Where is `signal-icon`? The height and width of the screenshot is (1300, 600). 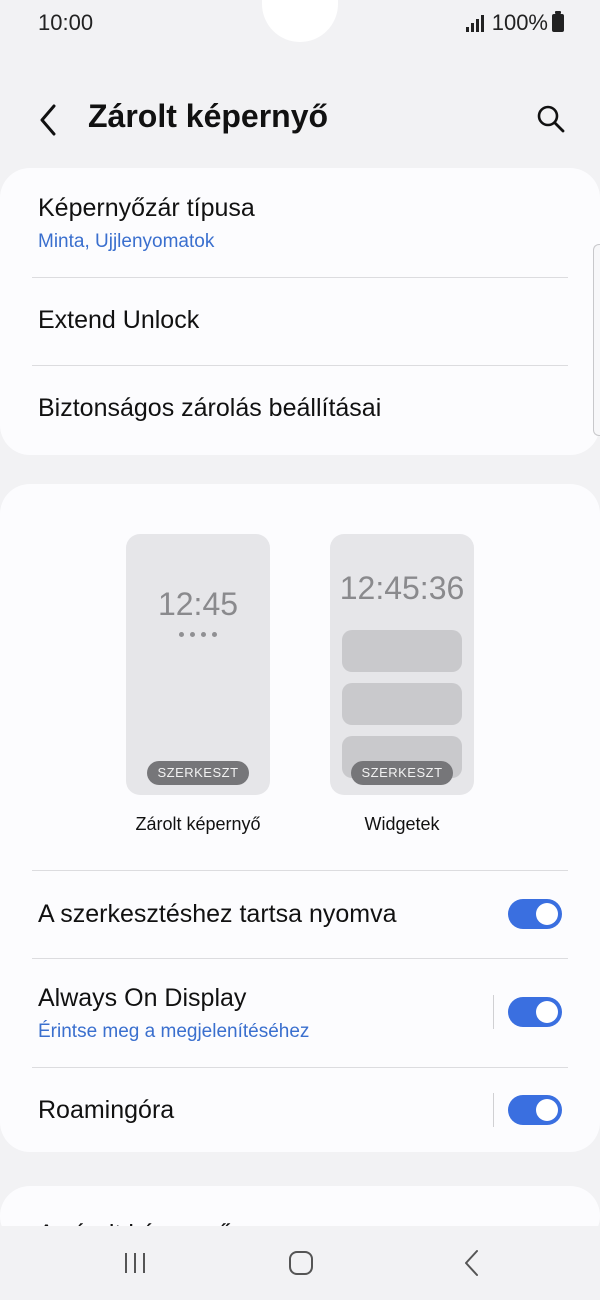 signal-icon is located at coordinates (475, 23).